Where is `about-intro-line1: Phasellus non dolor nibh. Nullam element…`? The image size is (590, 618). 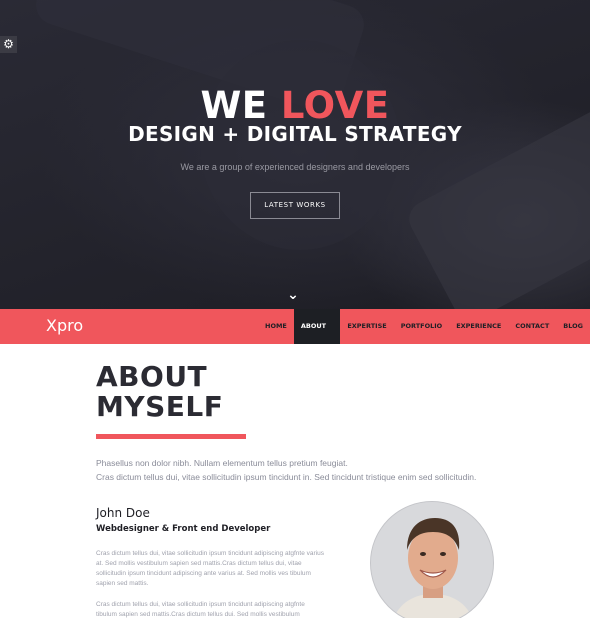
about-intro-line1: Phasellus non dolor nibh. Nullam element… is located at coordinates (222, 463).